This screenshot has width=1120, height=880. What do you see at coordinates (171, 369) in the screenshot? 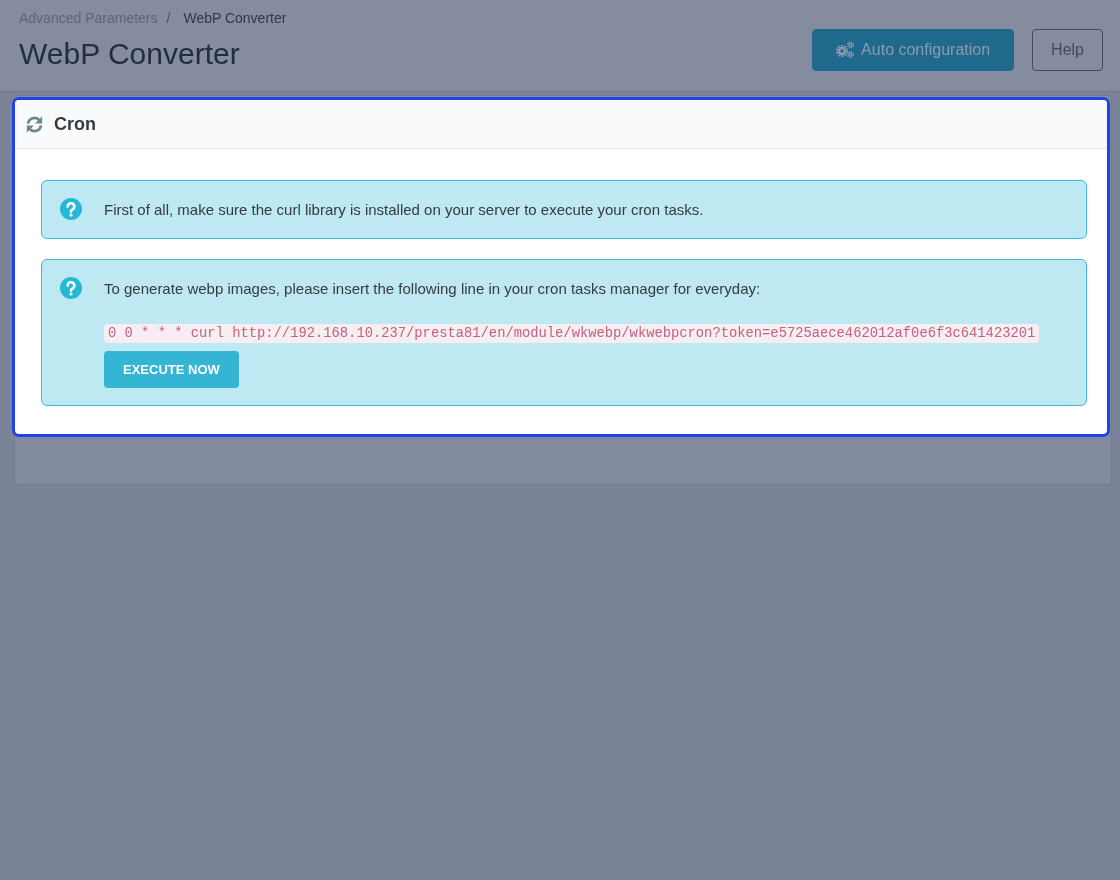
I see `execute-now-button: EXECUTE NOW` at bounding box center [171, 369].